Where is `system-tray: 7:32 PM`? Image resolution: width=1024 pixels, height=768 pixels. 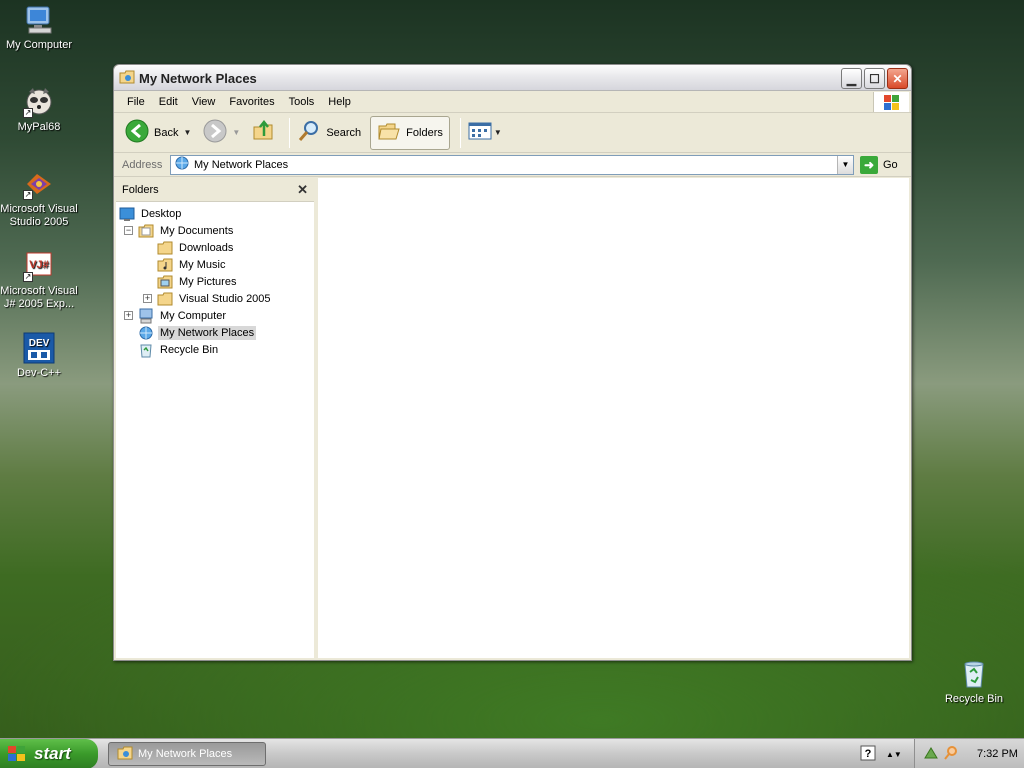
system-tray: 7:32 PM is located at coordinates (969, 753).